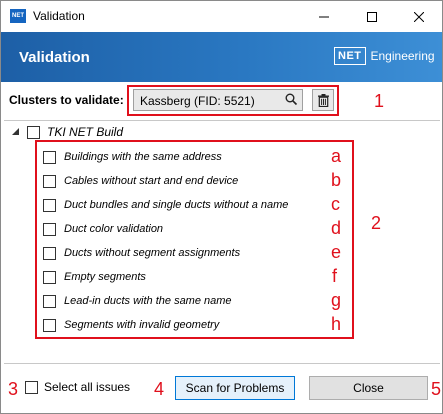  What do you see at coordinates (105, 277) in the screenshot?
I see `issue-label: Empty segments` at bounding box center [105, 277].